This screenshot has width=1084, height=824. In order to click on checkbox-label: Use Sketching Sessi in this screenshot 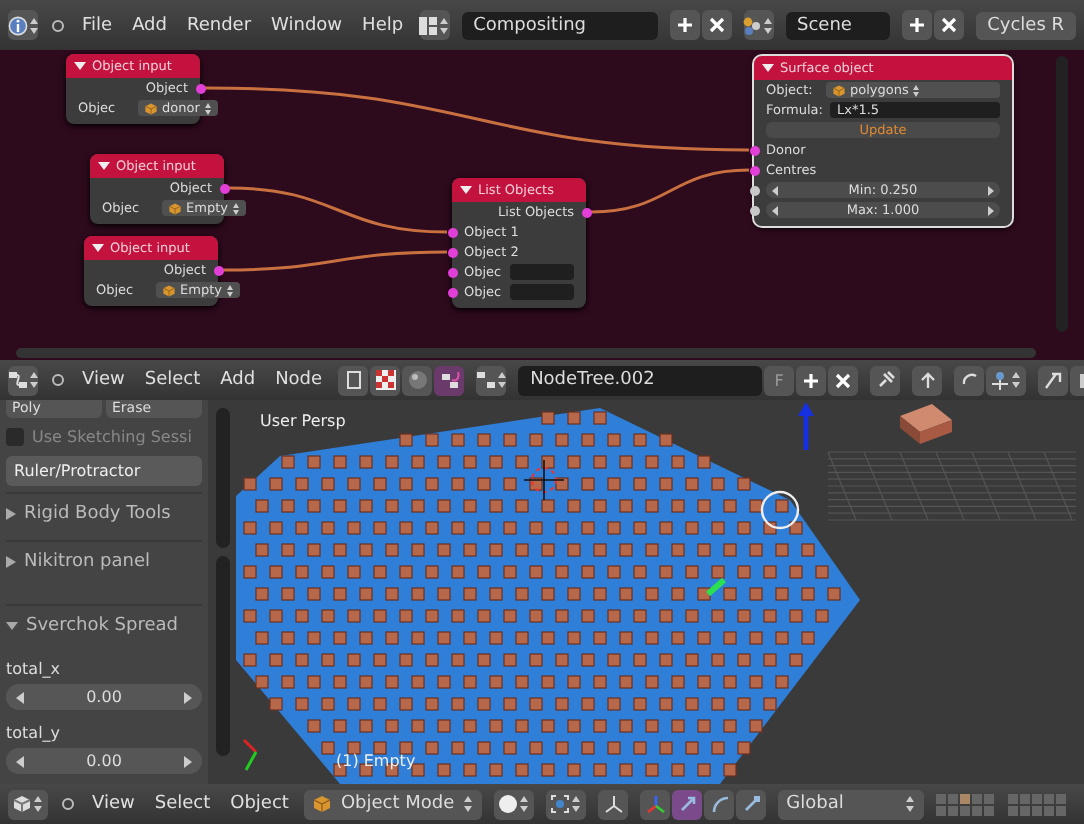, I will do `click(112, 437)`.